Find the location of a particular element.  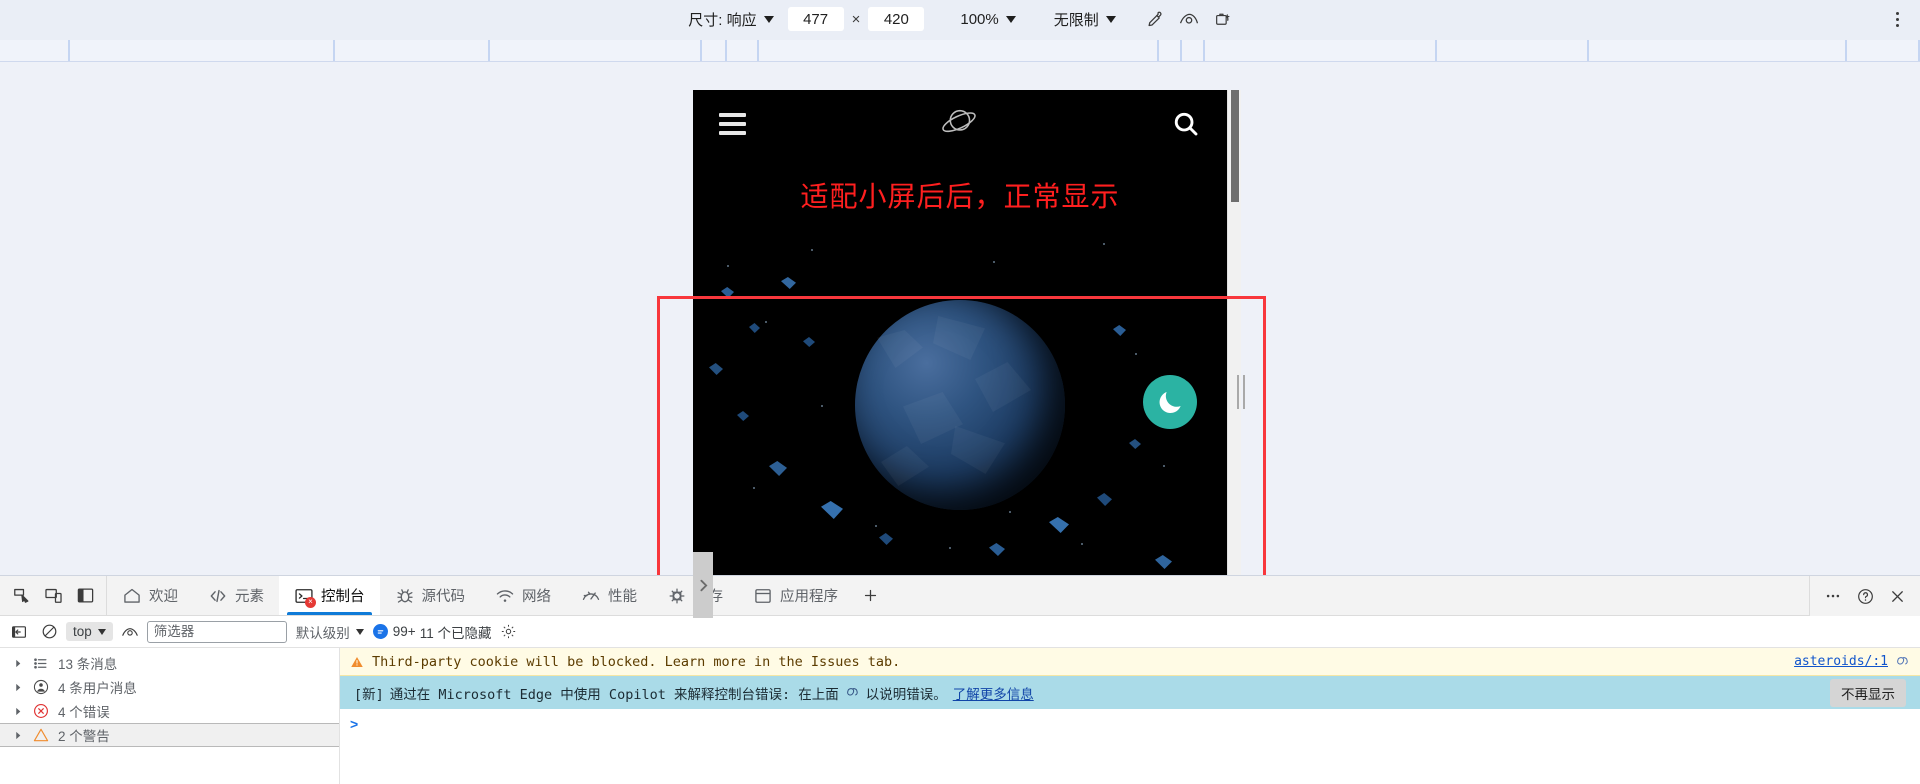

tab-label: 应用程序 is located at coordinates (809, 597).